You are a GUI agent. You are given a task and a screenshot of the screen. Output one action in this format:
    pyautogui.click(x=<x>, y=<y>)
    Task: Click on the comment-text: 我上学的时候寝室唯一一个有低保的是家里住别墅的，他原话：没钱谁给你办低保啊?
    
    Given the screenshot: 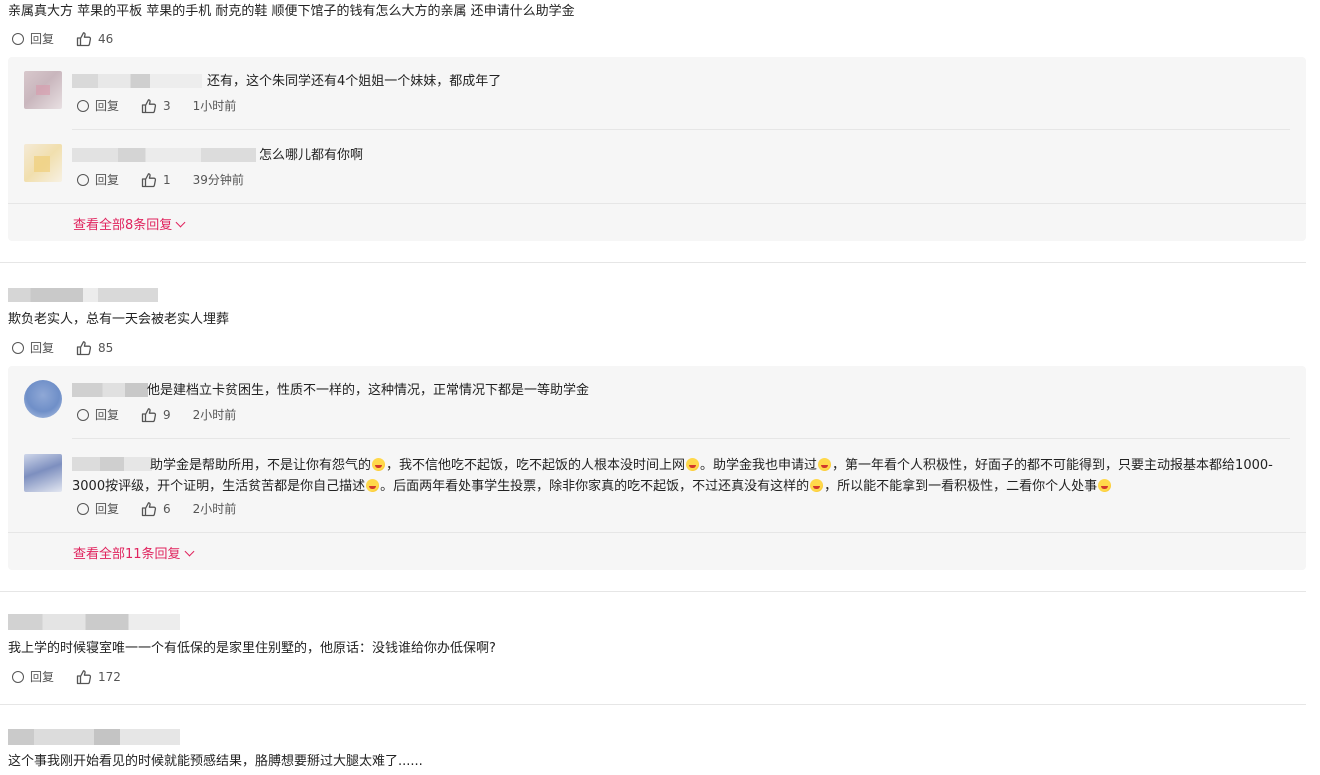 What is the action you would take?
    pyautogui.click(x=252, y=648)
    